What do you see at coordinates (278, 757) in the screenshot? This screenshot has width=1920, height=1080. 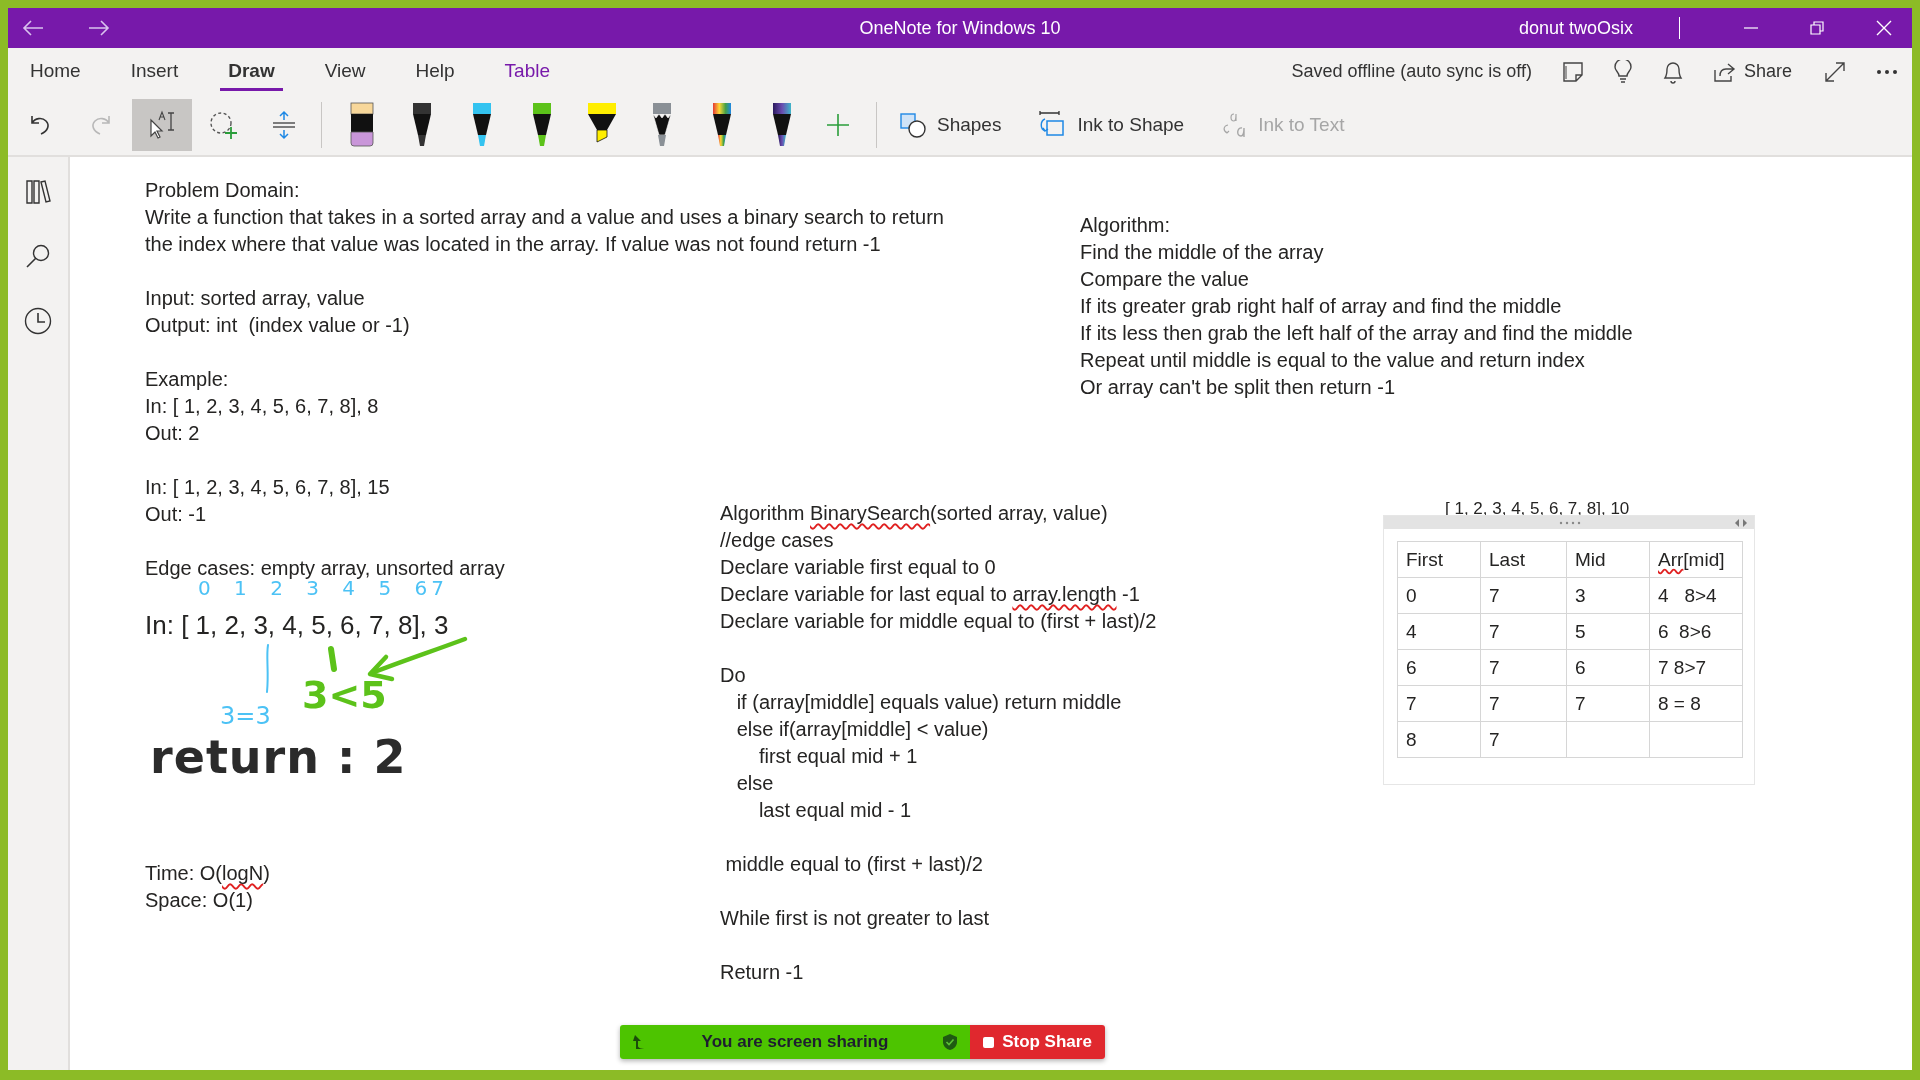 I see `handwritten-ink: return : 2` at bounding box center [278, 757].